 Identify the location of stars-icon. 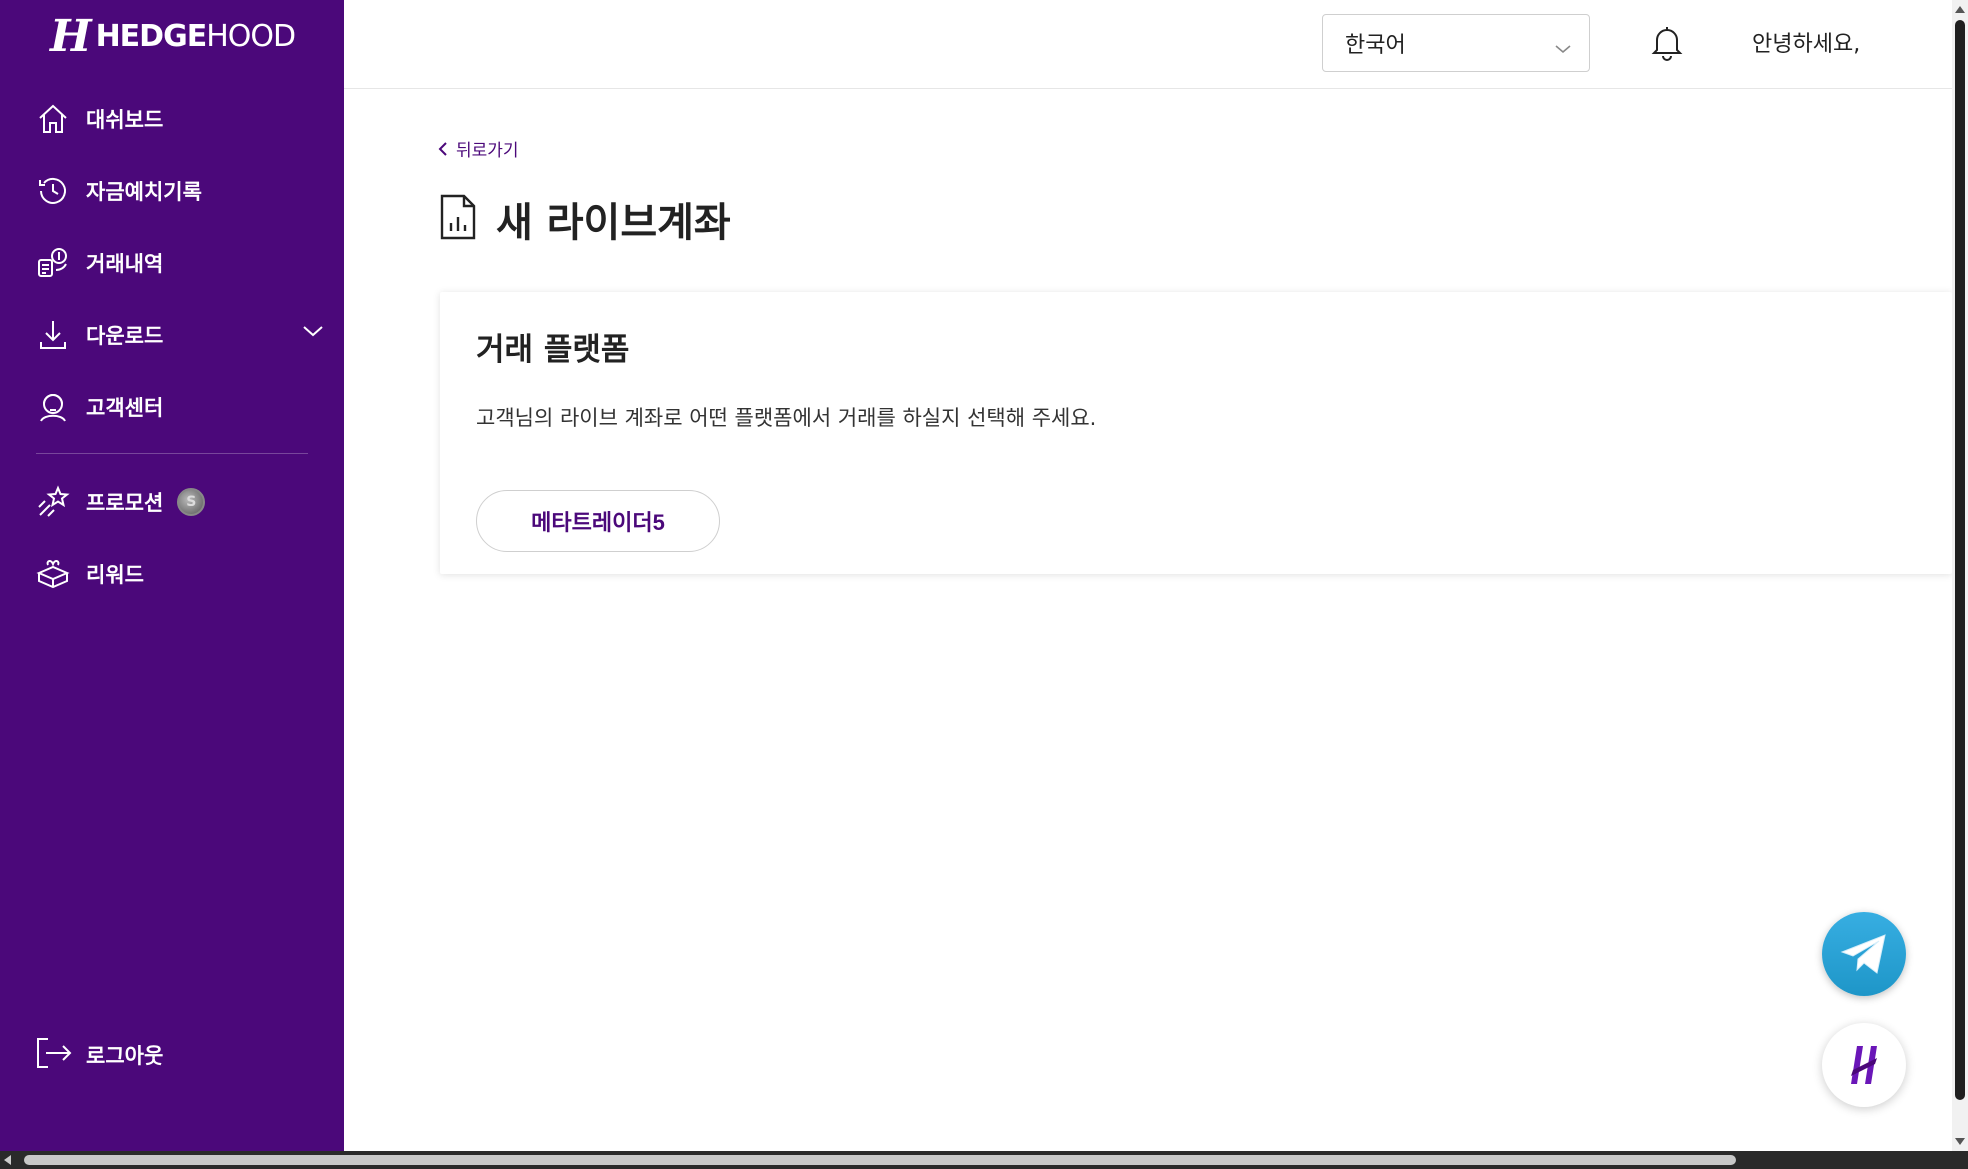
(53, 502).